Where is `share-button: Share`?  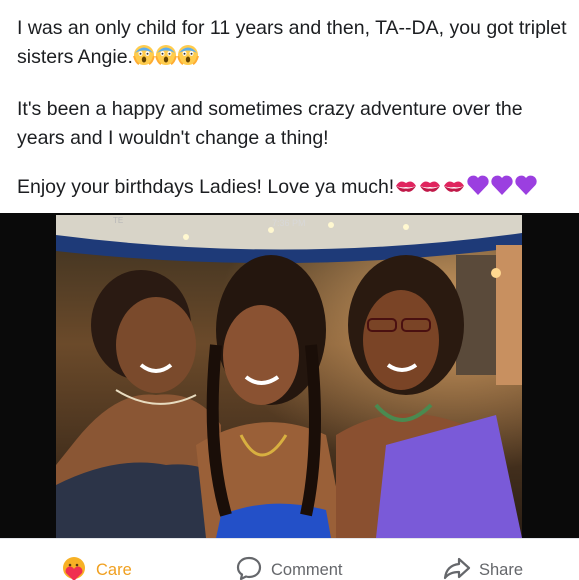
share-button: Share is located at coordinates (483, 567).